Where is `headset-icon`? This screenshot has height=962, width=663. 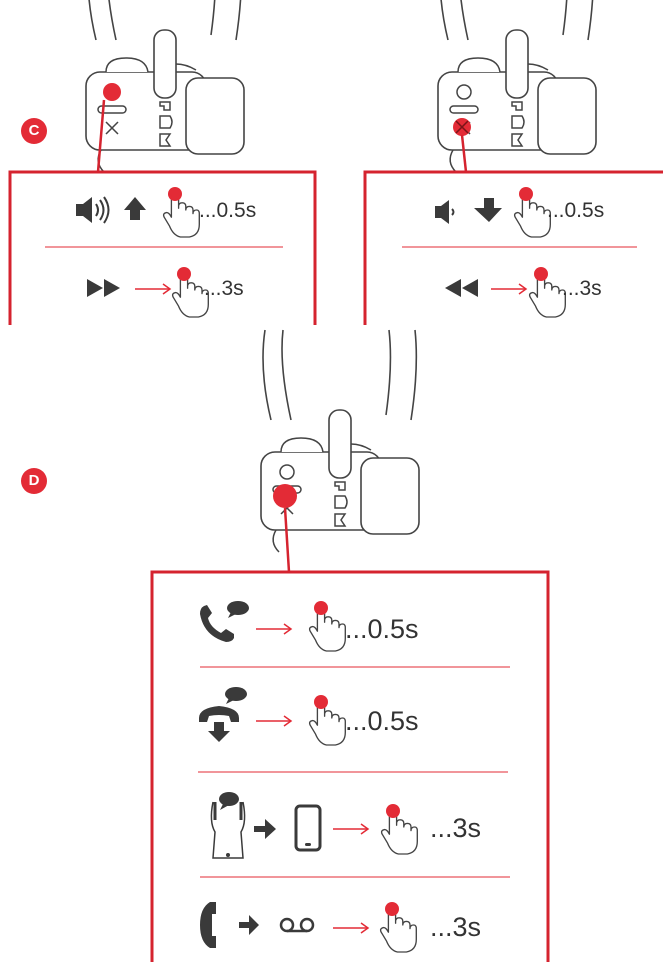
headset-icon is located at coordinates (228, 825).